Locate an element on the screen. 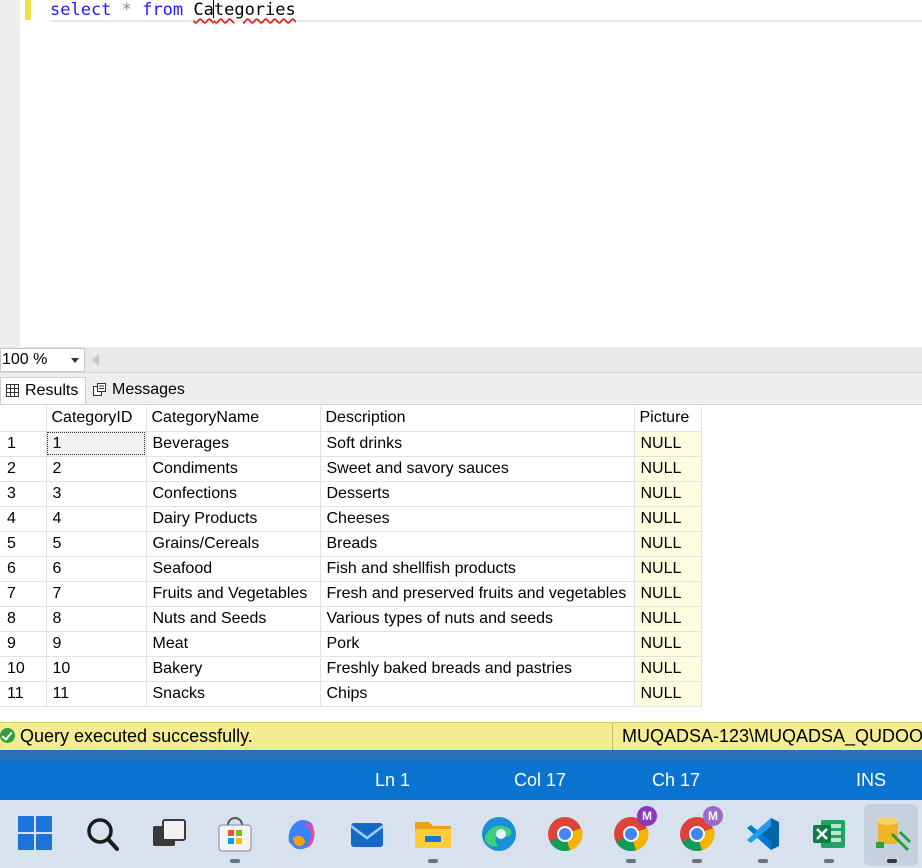 The image size is (922, 868). ssms-icon is located at coordinates (892, 837).